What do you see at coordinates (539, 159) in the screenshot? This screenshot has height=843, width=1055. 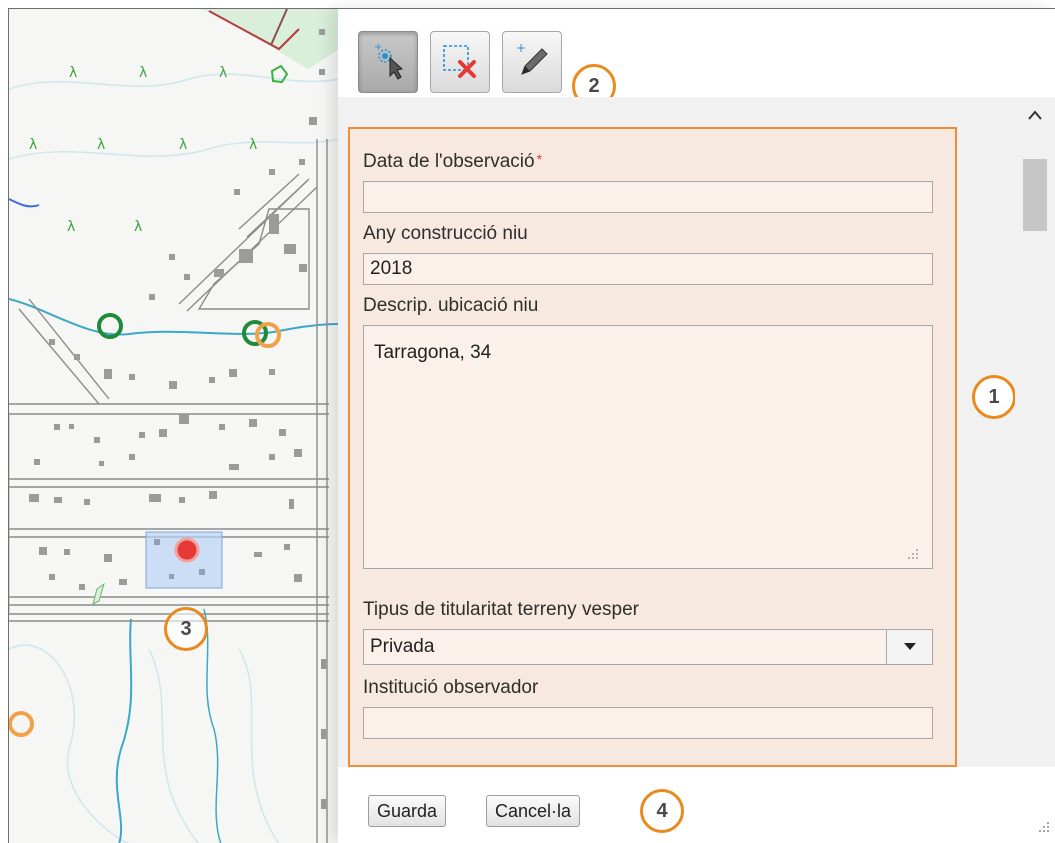 I see `required-marker: *` at bounding box center [539, 159].